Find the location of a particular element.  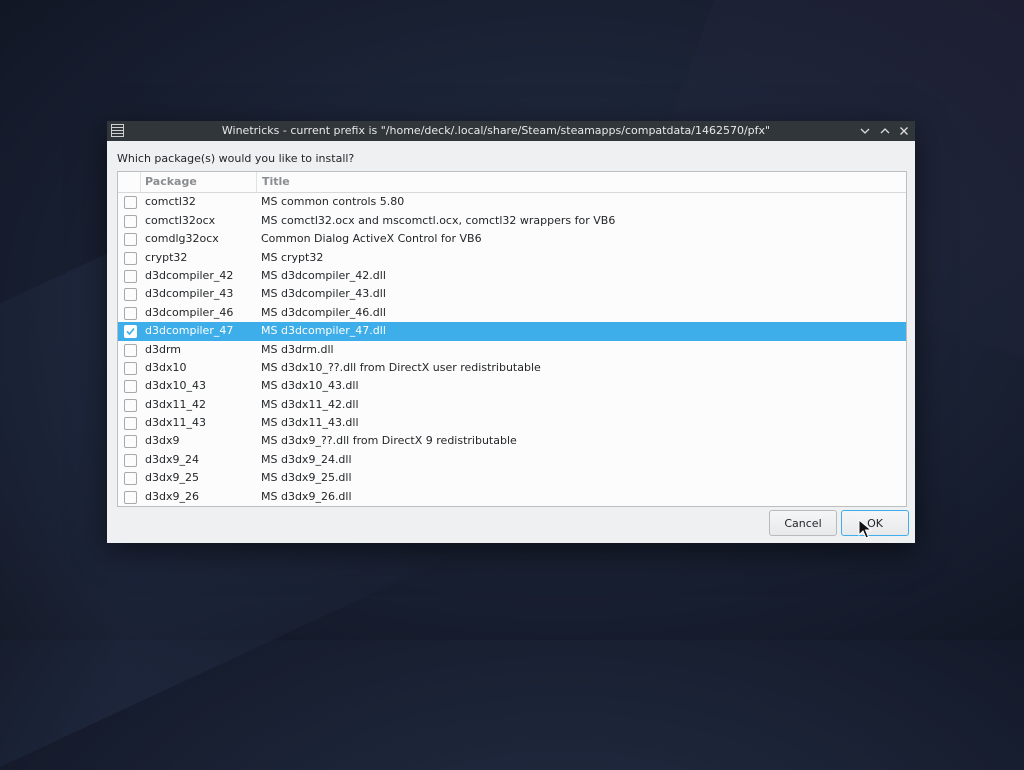

package-name: d3dx10 is located at coordinates (166, 367).